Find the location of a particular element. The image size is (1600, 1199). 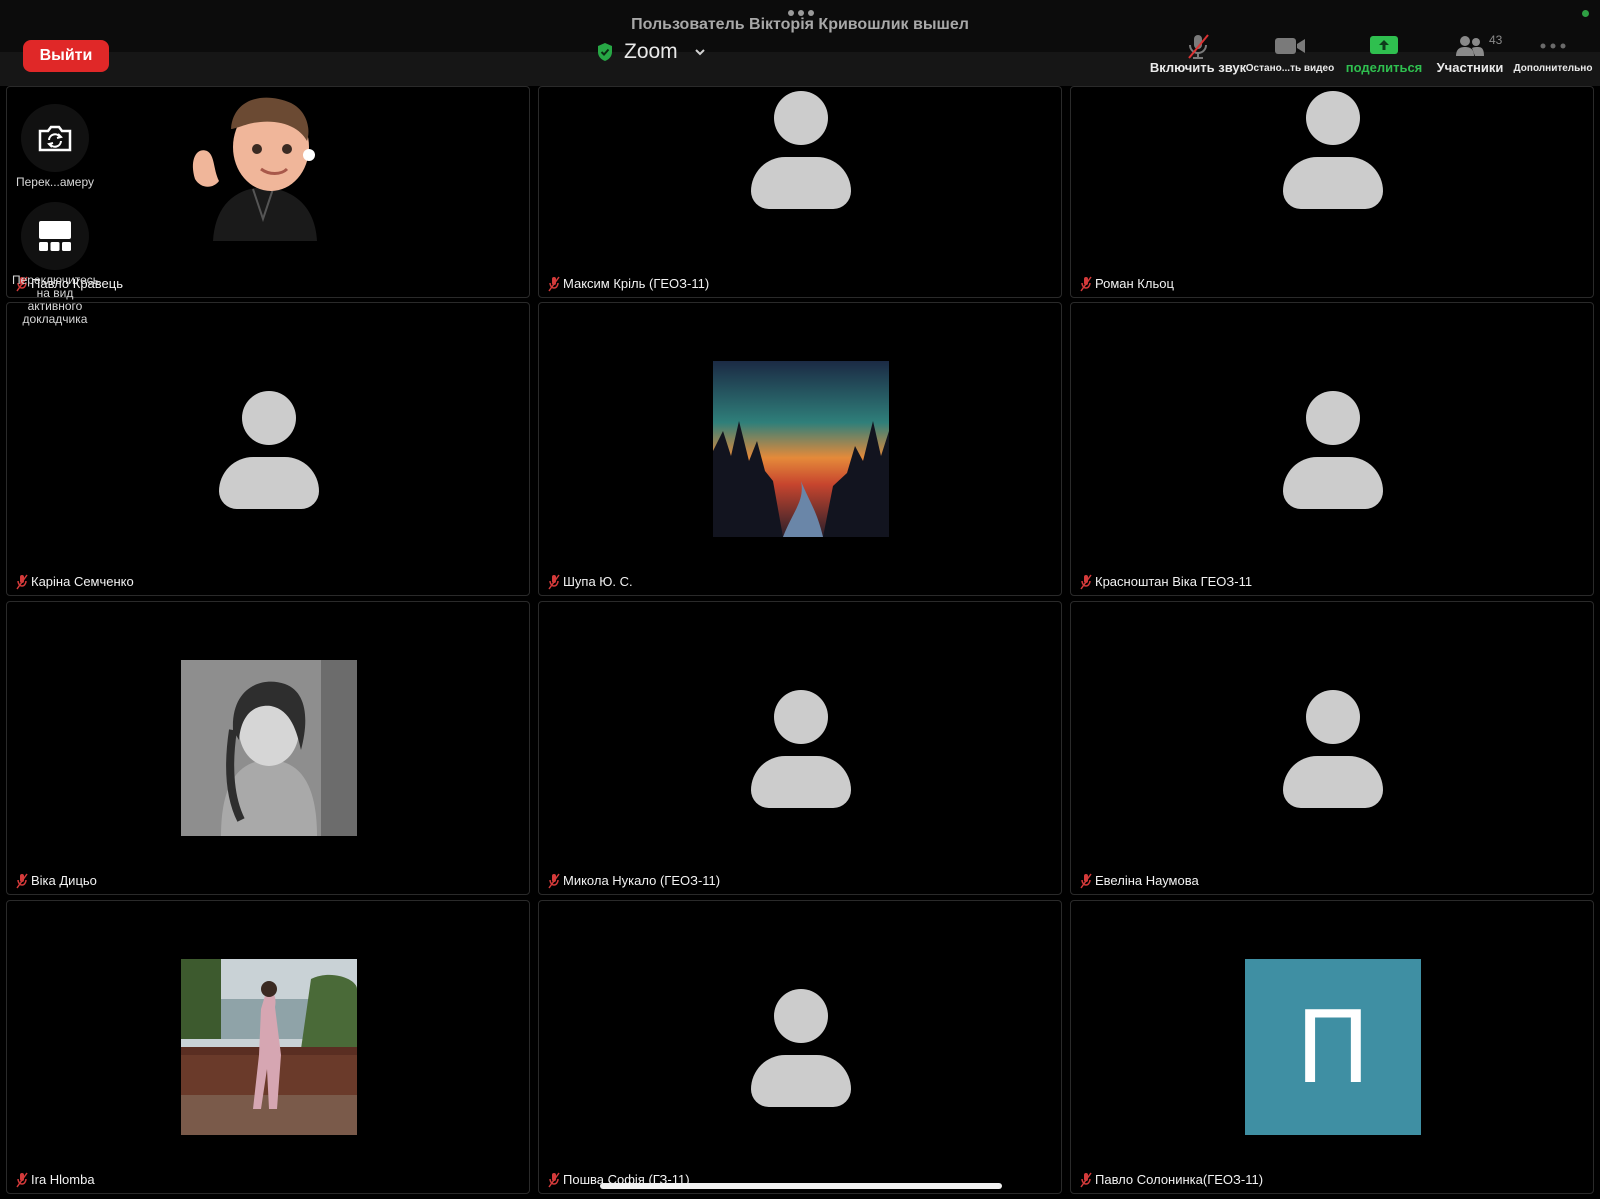

video-tile: Микола Нукало (ГЕОЗ-11) is located at coordinates (800, 748).